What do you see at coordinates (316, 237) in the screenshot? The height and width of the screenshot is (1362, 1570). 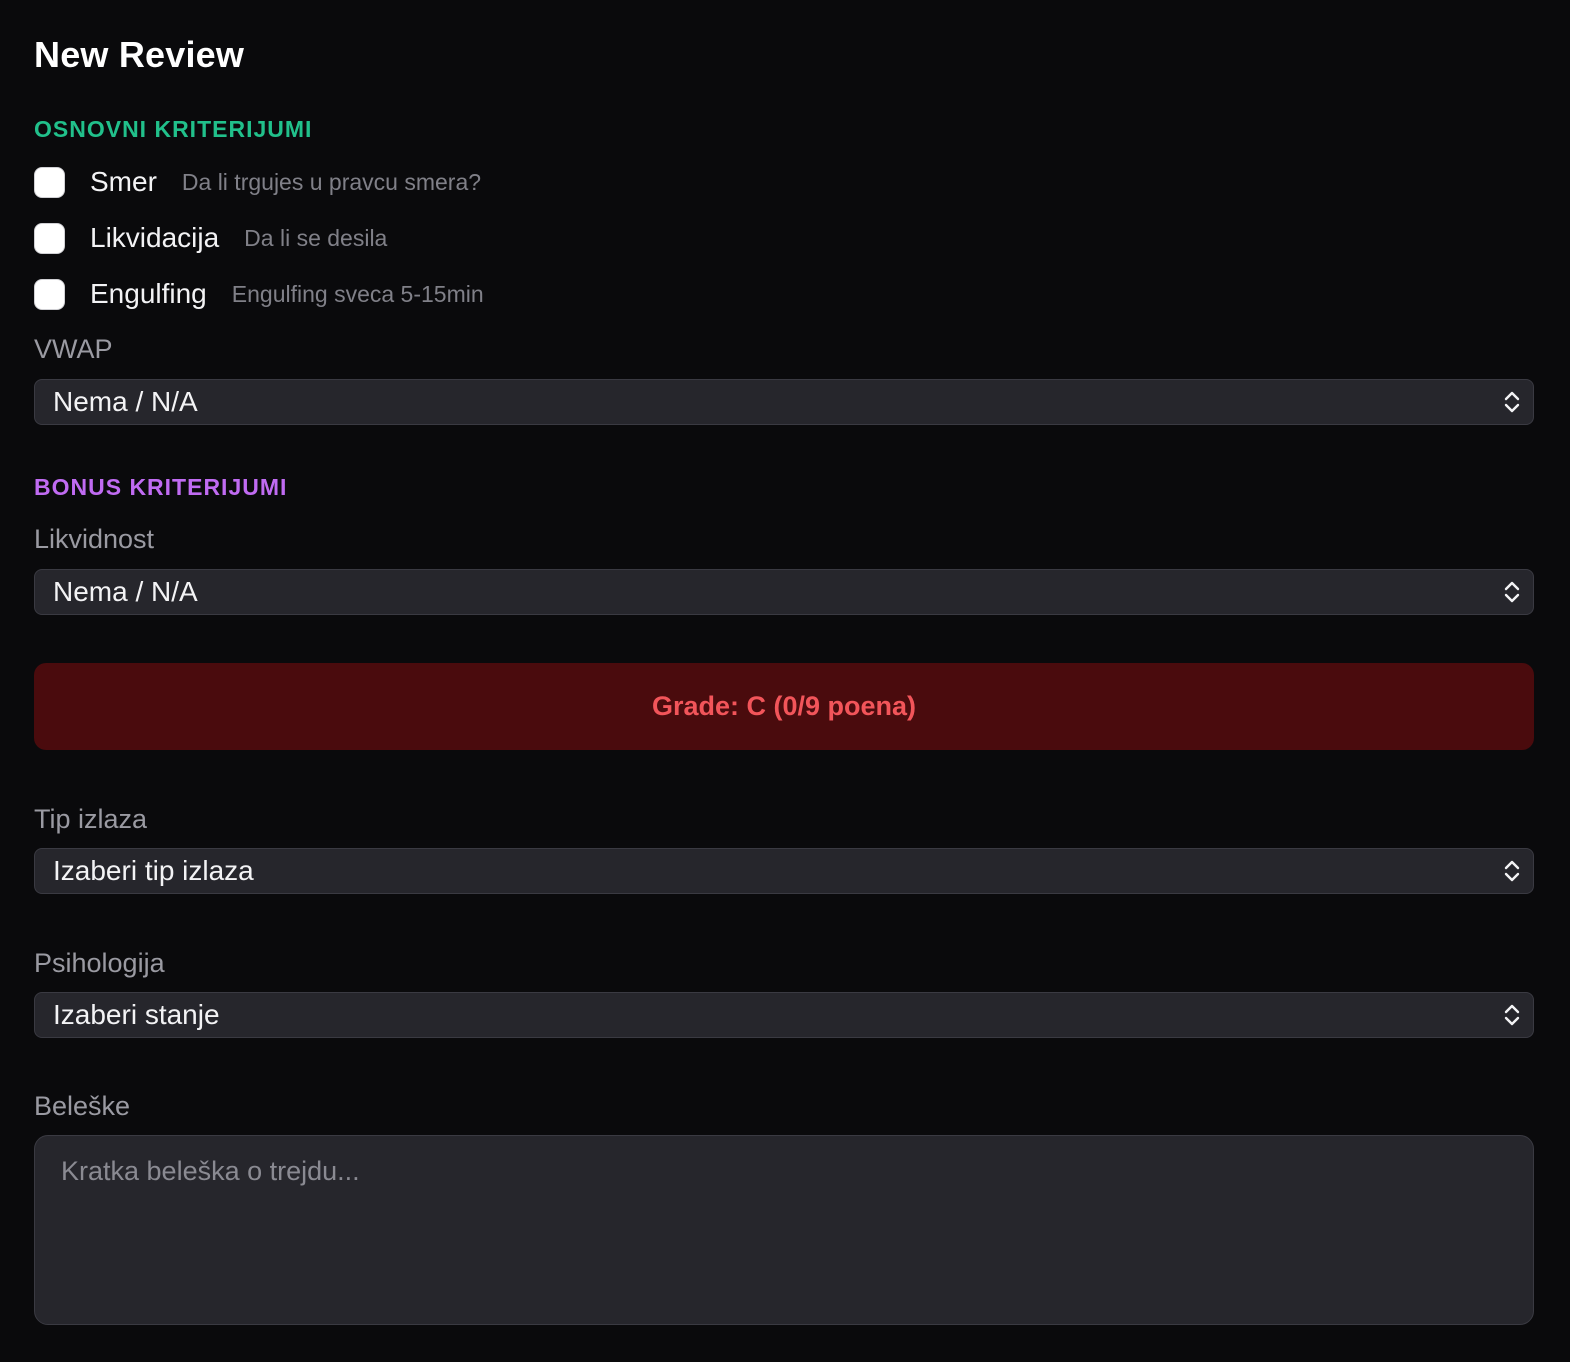 I see `likvidacija-hint: Da li se desila` at bounding box center [316, 237].